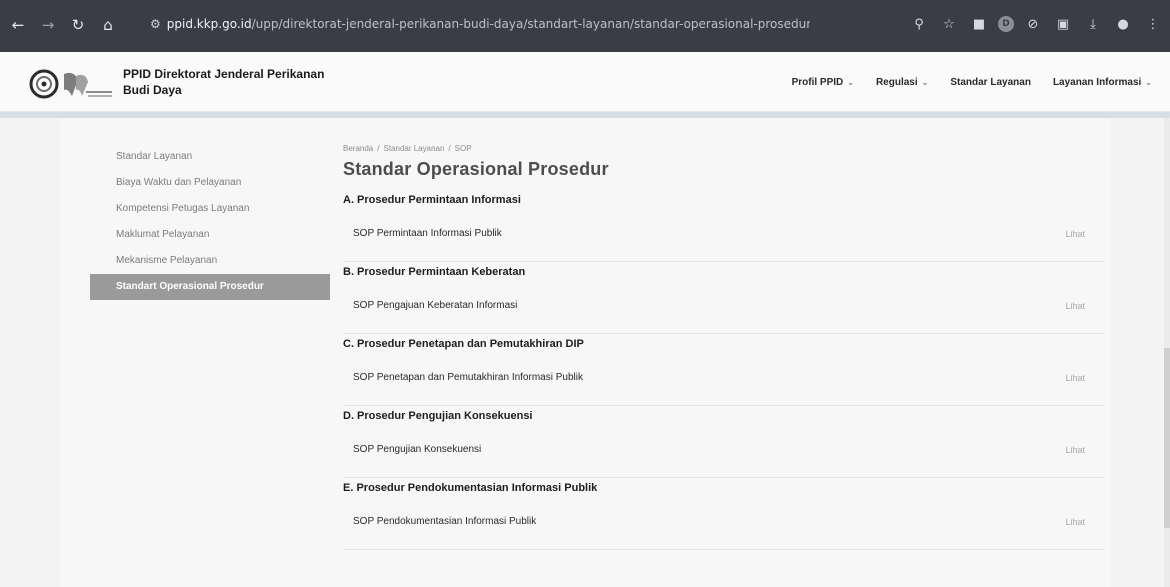 Image resolution: width=1170 pixels, height=587 pixels. What do you see at coordinates (476, 169) in the screenshot?
I see `page-title: Standar Operasional Prosedur` at bounding box center [476, 169].